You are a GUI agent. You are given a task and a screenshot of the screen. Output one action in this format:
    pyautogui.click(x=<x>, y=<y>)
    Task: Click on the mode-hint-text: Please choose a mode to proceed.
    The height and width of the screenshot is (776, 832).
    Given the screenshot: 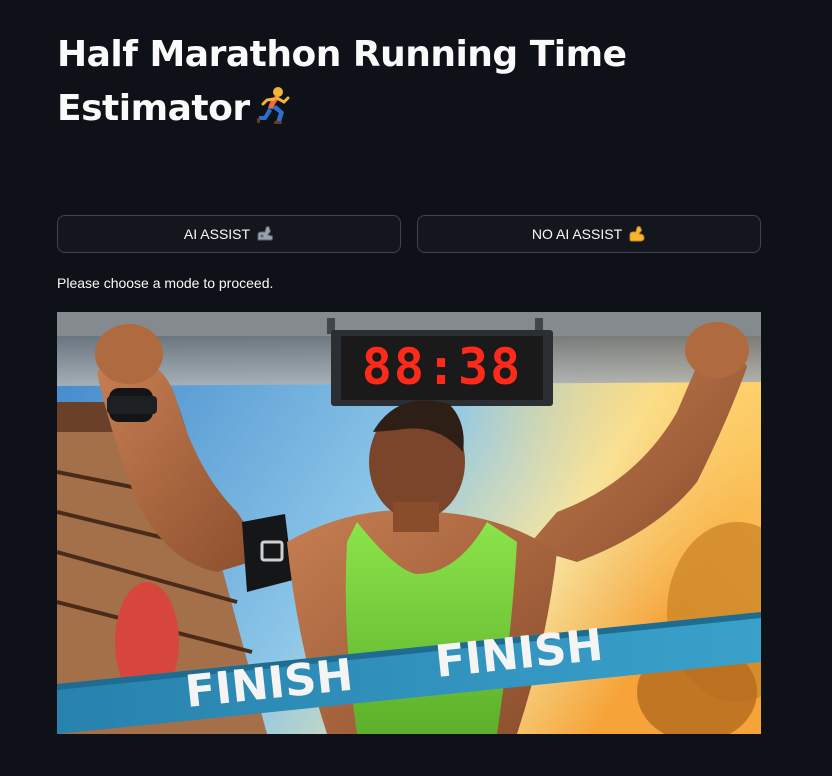 What is the action you would take?
    pyautogui.click(x=165, y=283)
    